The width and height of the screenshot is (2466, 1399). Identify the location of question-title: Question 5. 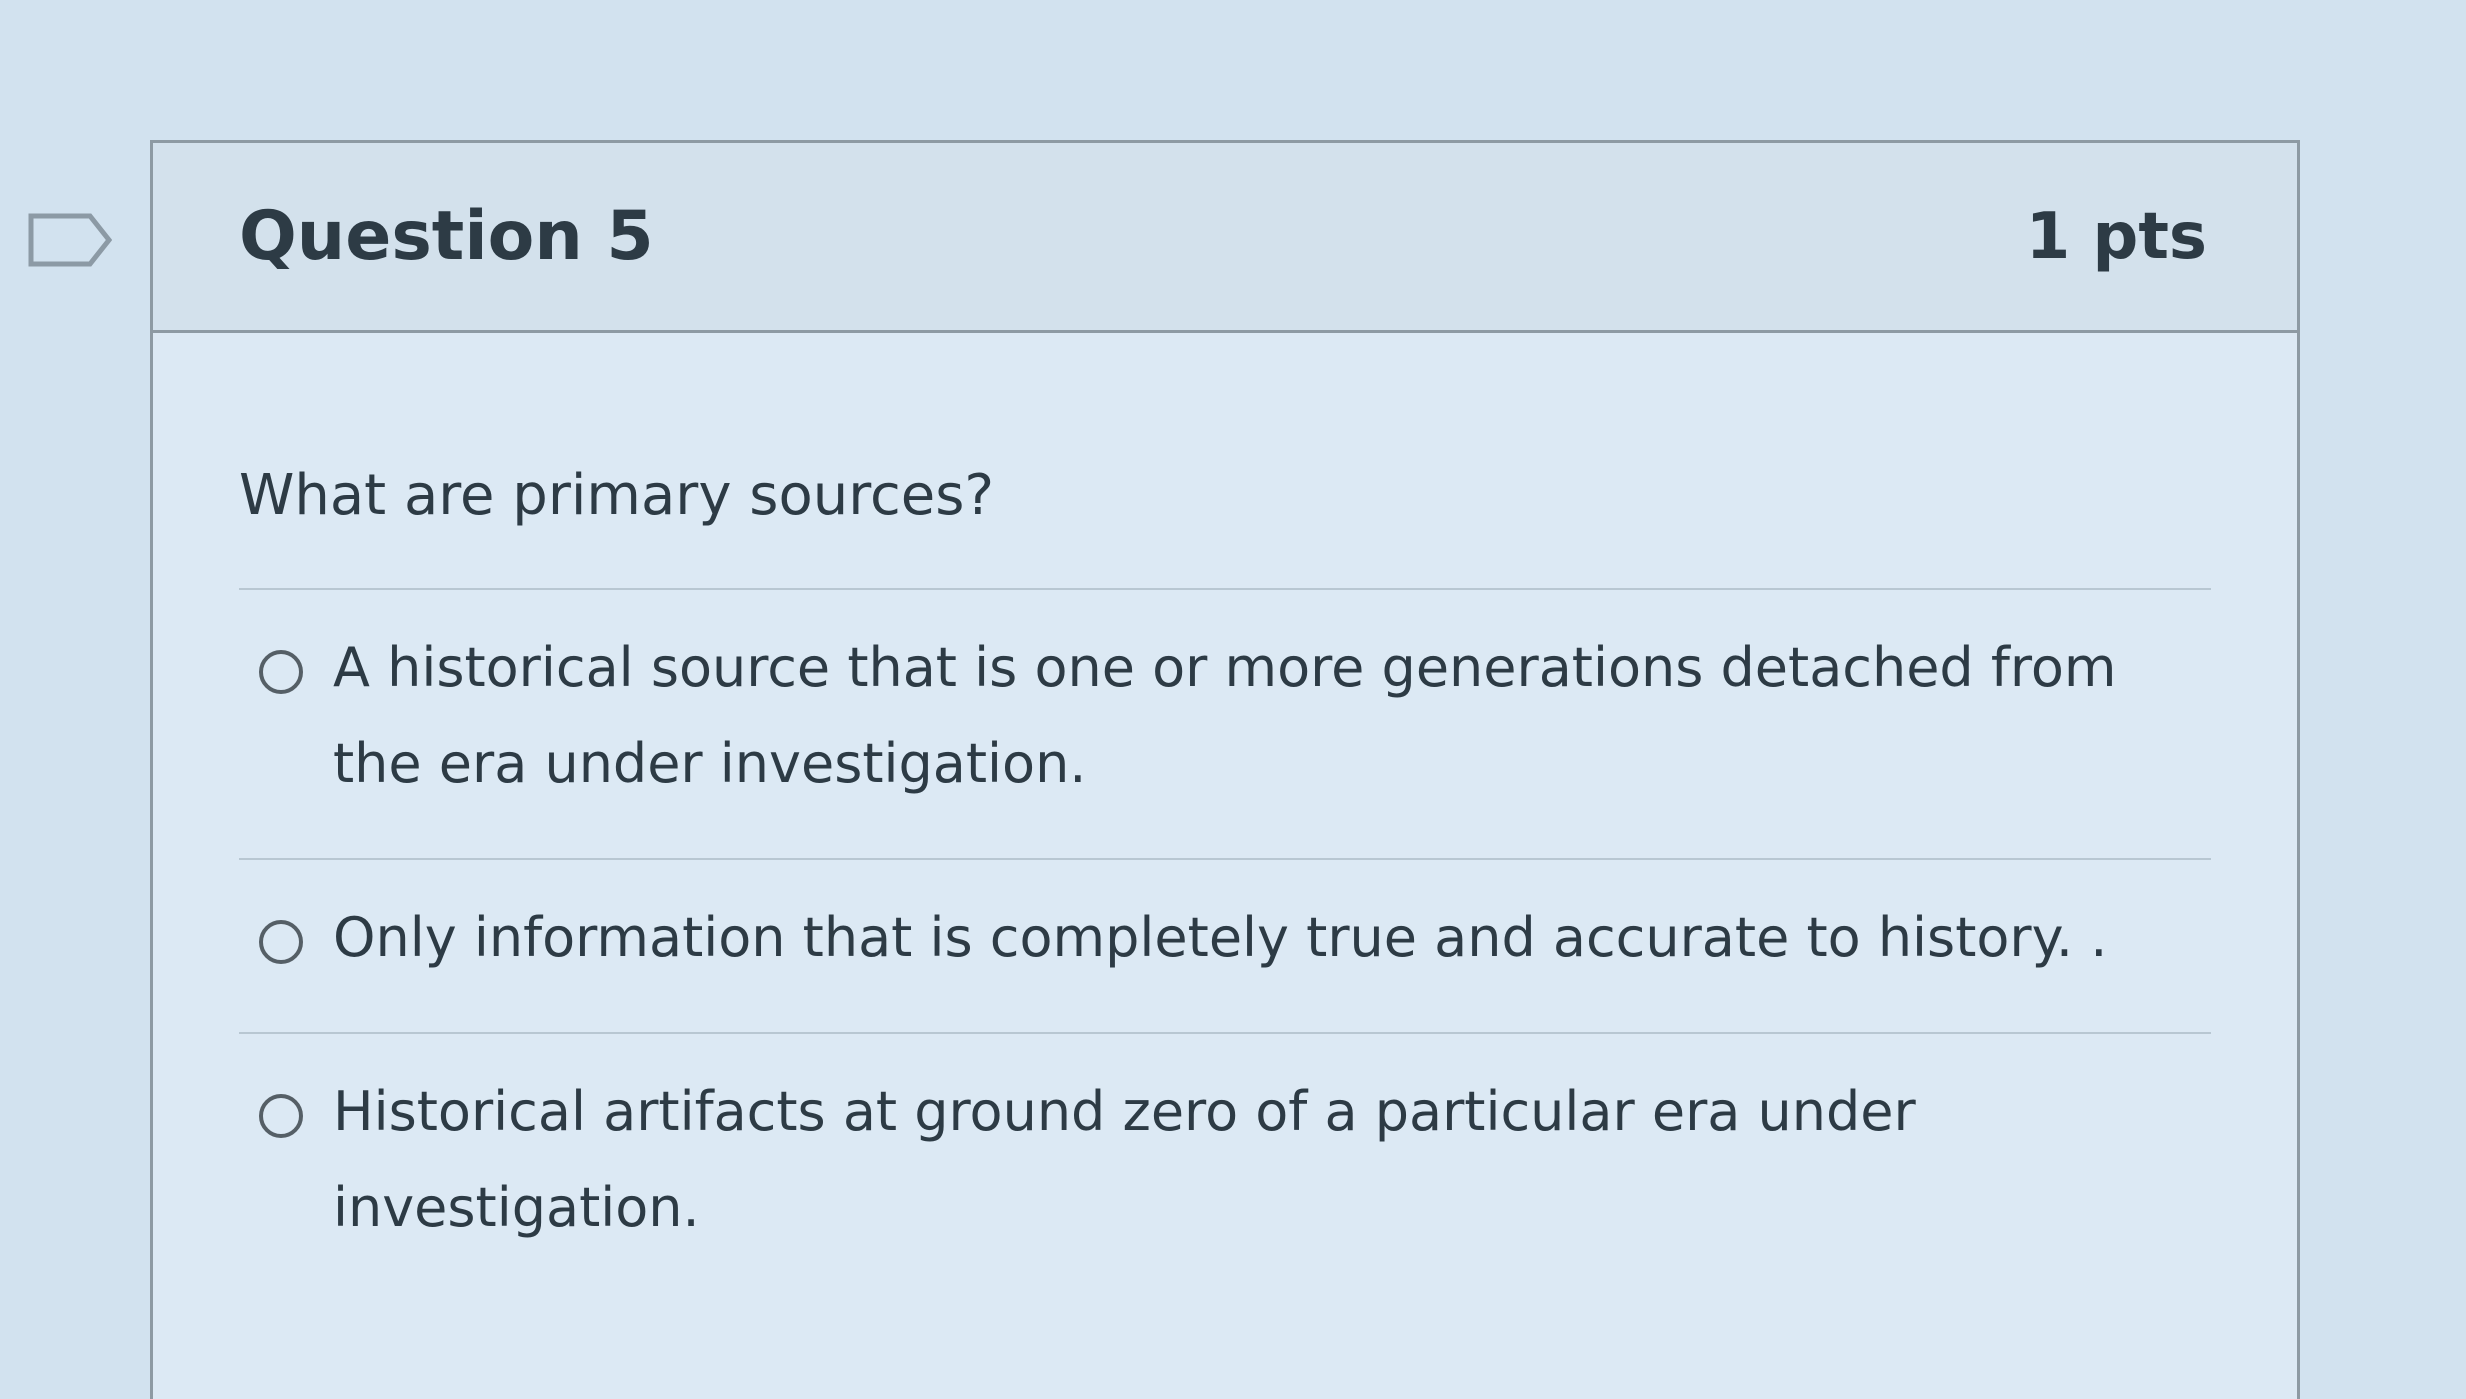
(446, 236).